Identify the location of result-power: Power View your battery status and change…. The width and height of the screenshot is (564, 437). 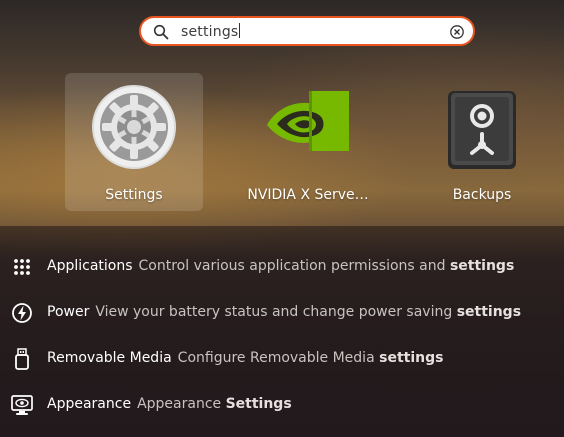
(282, 312).